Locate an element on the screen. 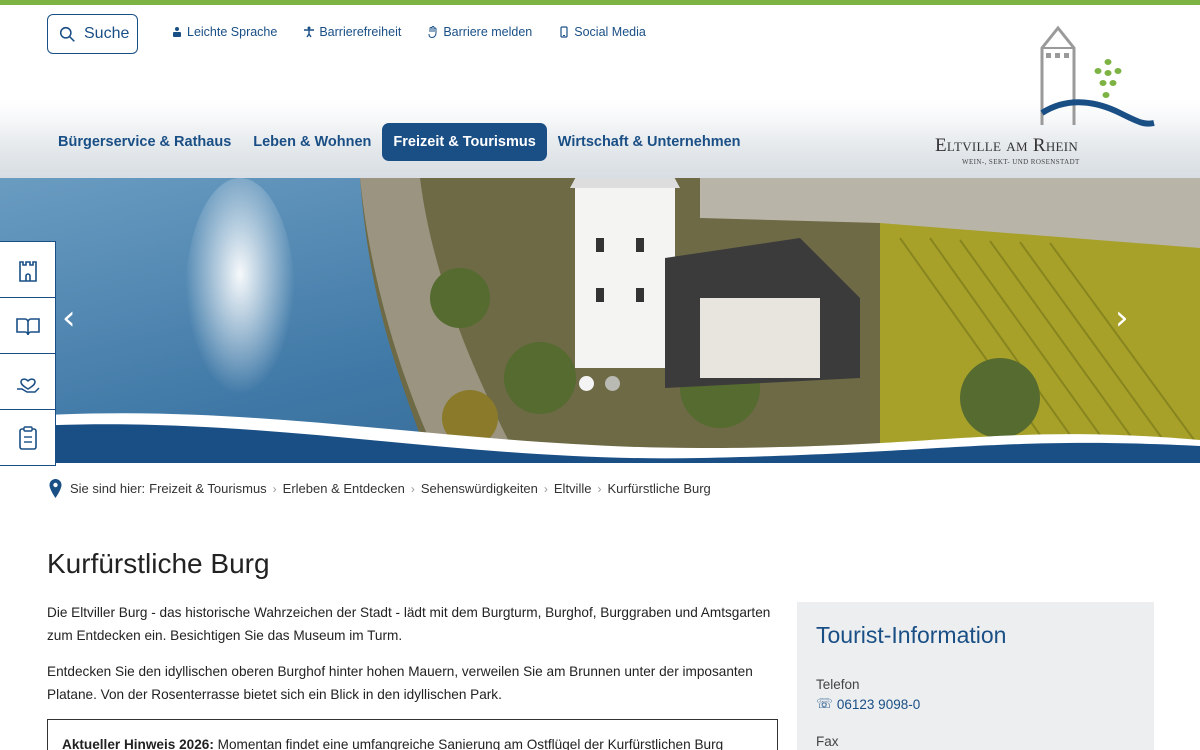 This screenshot has width=1200, height=750. search-label: Suche is located at coordinates (107, 33).